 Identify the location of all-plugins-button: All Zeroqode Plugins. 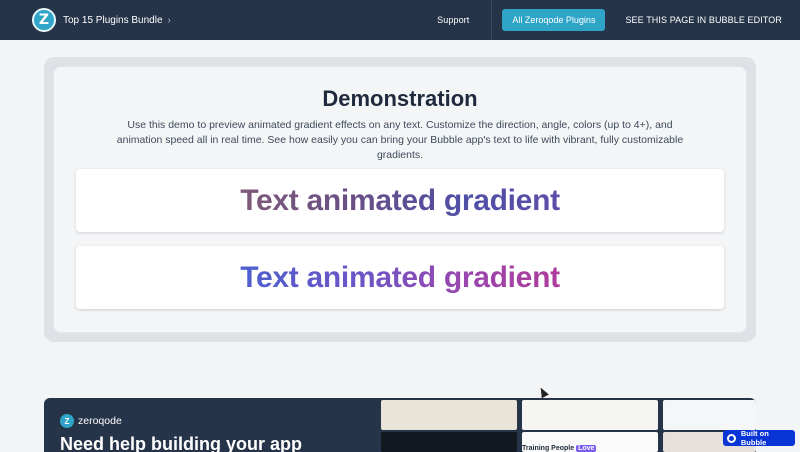
(554, 20).